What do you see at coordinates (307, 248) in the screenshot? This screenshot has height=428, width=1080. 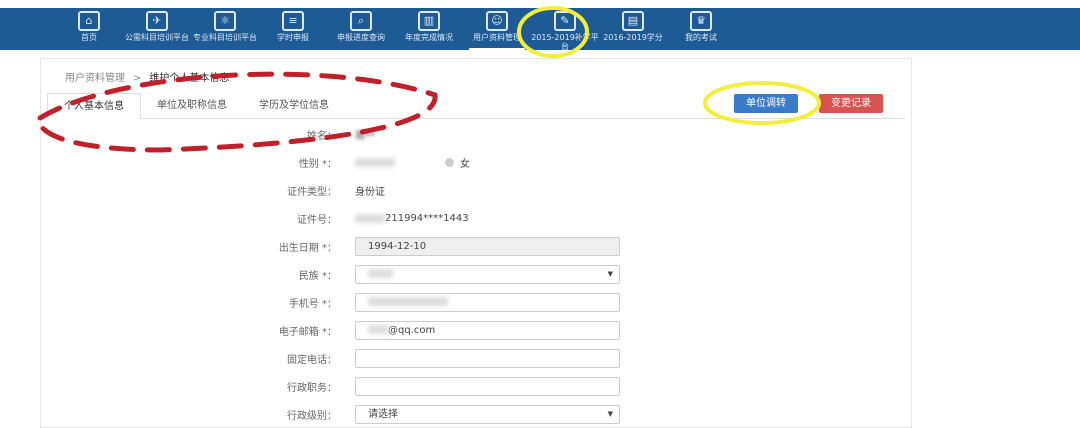 I see `label: 出生日期 *：` at bounding box center [307, 248].